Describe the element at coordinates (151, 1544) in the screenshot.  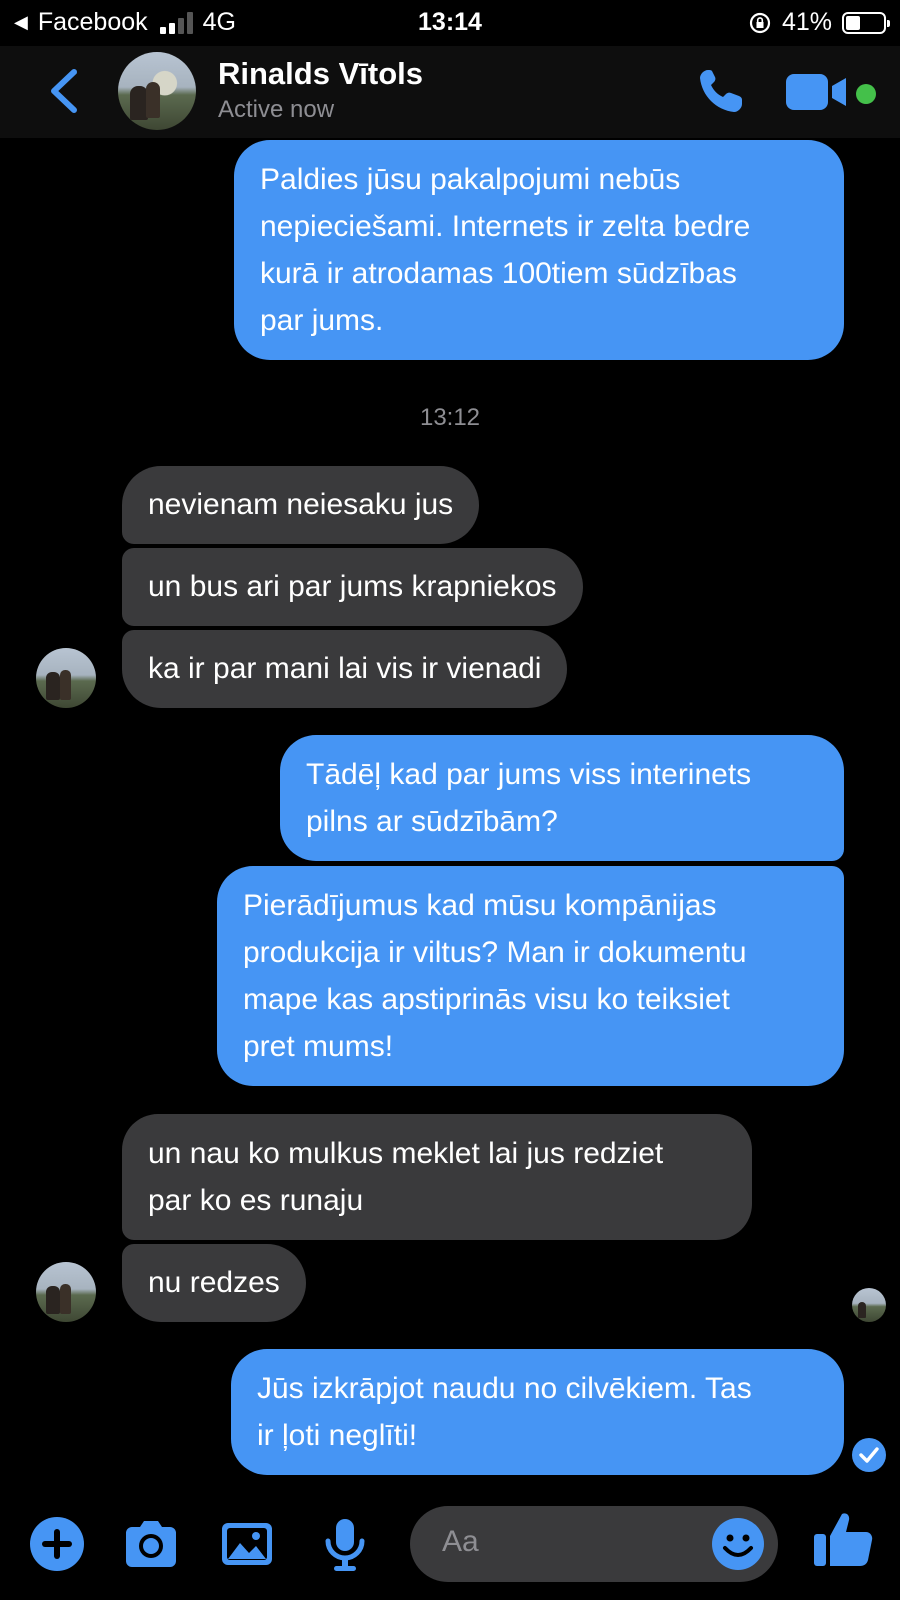
I see `camera-icon` at that location.